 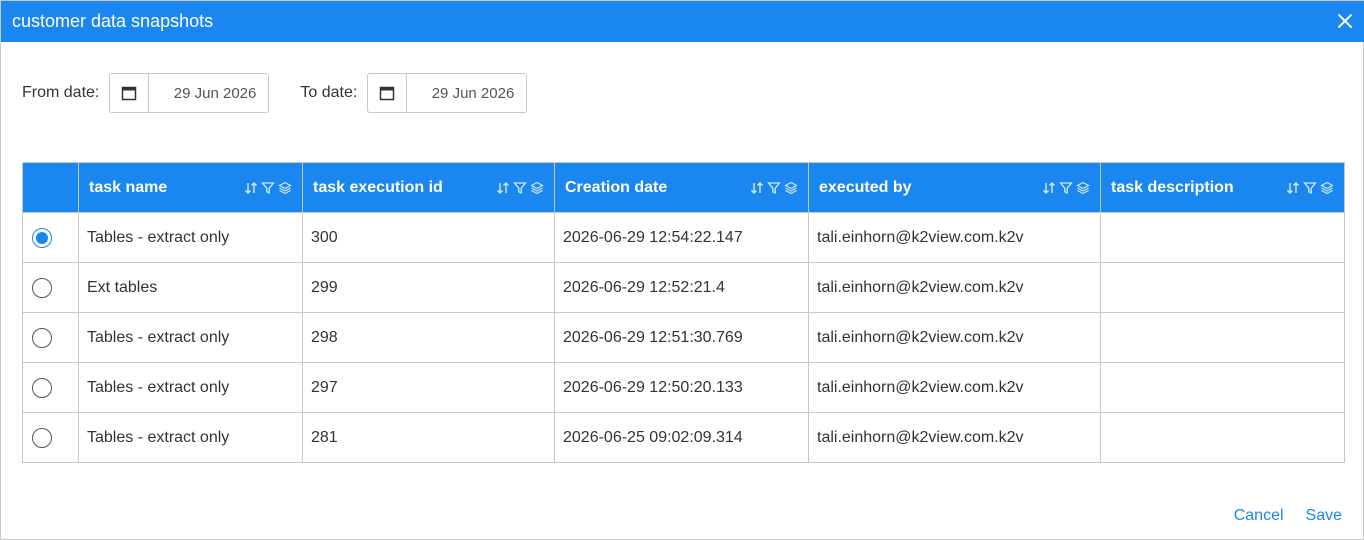 What do you see at coordinates (329, 92) in the screenshot?
I see `to-date-label: To date:` at bounding box center [329, 92].